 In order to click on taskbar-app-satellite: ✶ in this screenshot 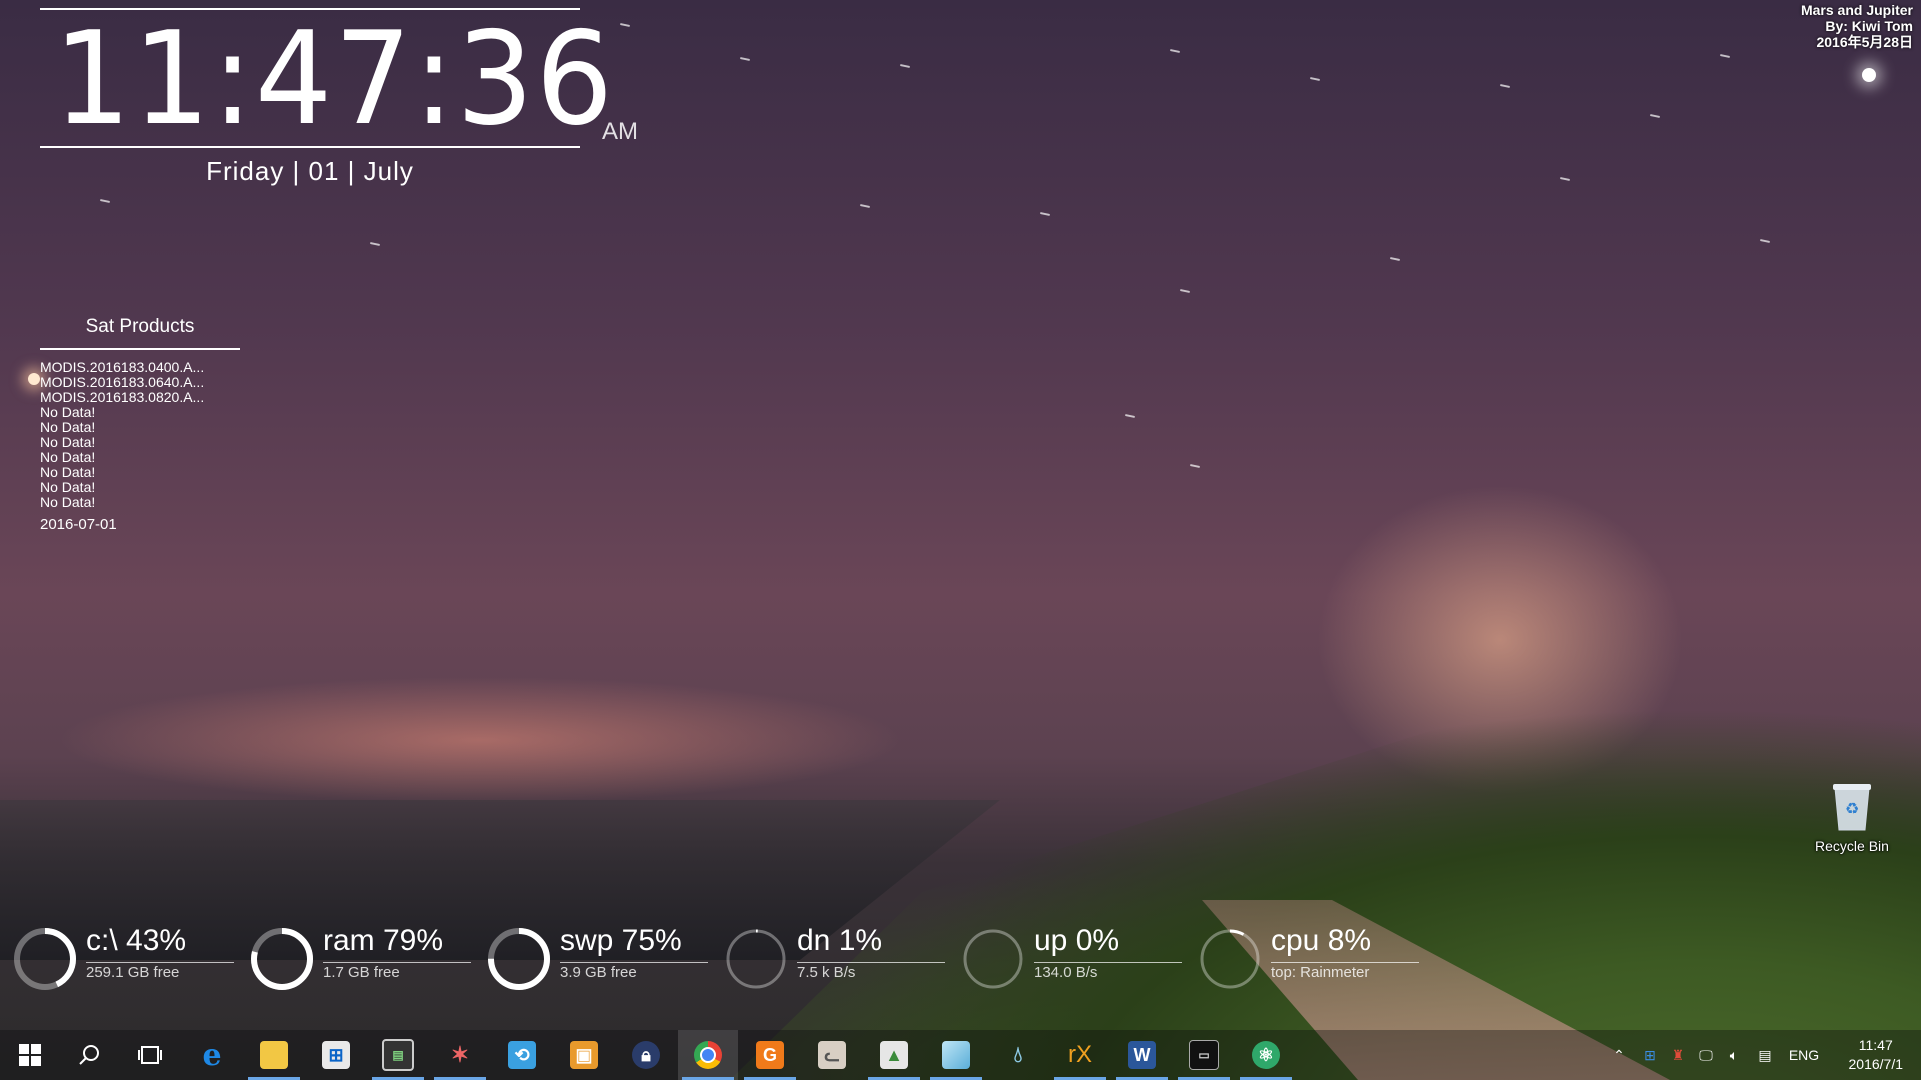, I will do `click(460, 1055)`.